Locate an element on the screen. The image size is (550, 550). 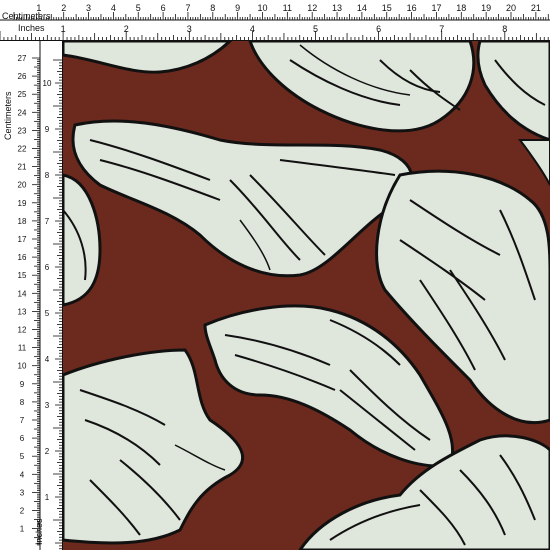
left-cm-tick-label: 13 is located at coordinates (22, 311).